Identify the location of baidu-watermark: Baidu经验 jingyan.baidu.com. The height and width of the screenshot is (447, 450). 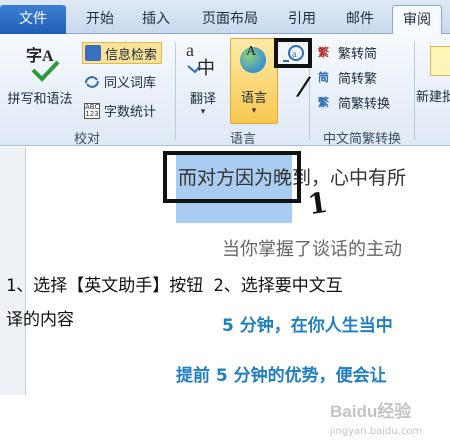
(389, 417).